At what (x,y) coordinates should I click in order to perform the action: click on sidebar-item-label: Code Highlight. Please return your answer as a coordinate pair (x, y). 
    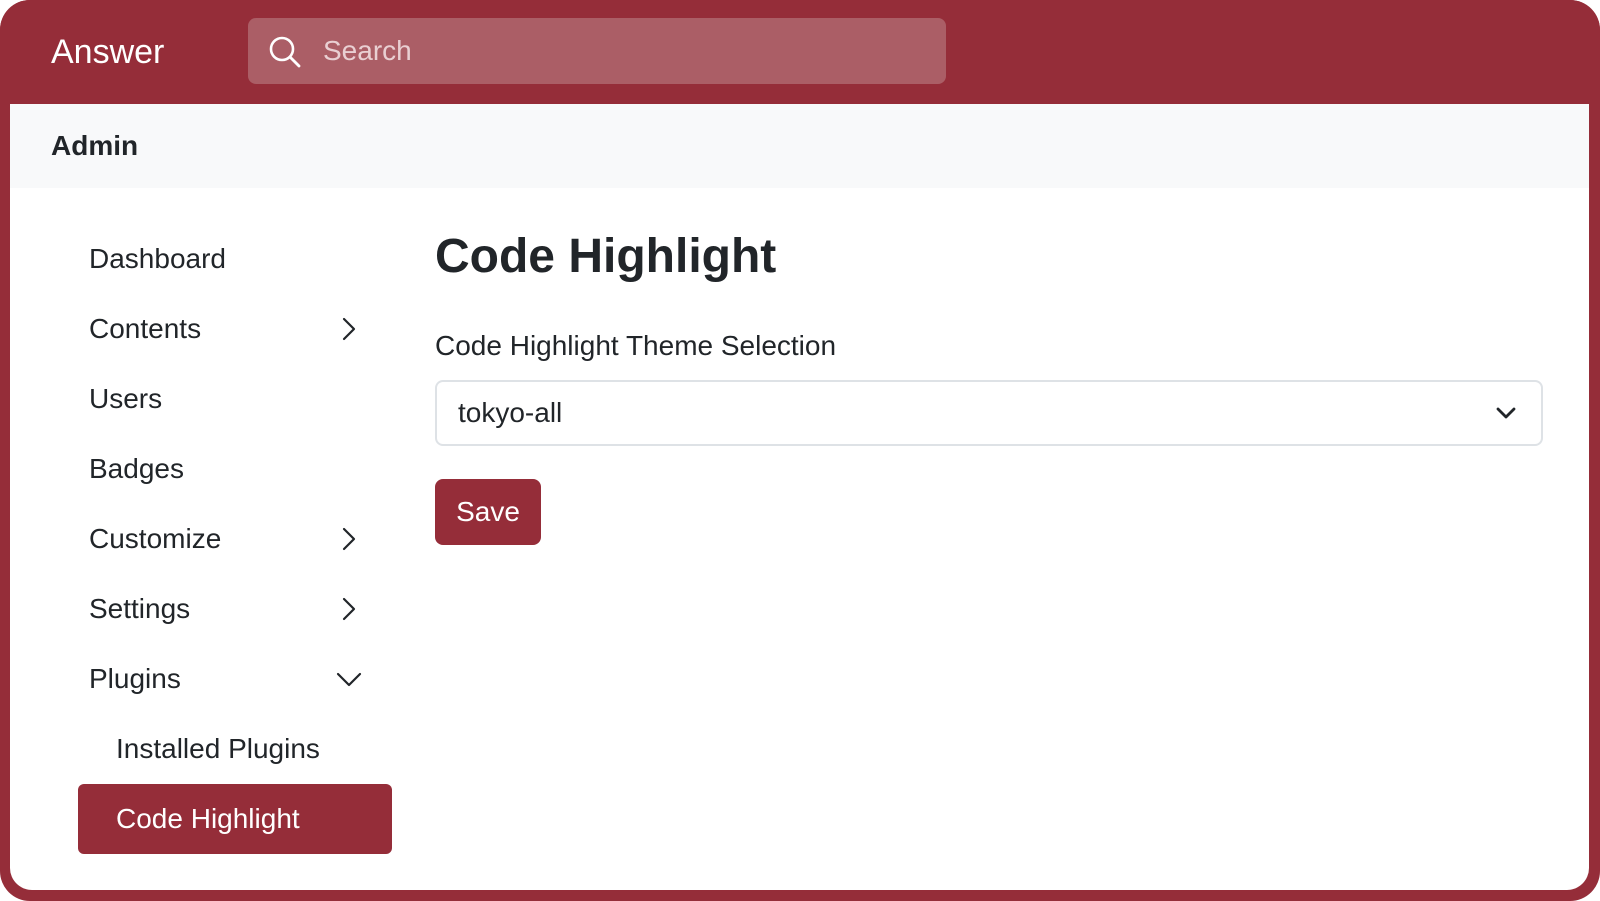
    Looking at the image, I should click on (208, 818).